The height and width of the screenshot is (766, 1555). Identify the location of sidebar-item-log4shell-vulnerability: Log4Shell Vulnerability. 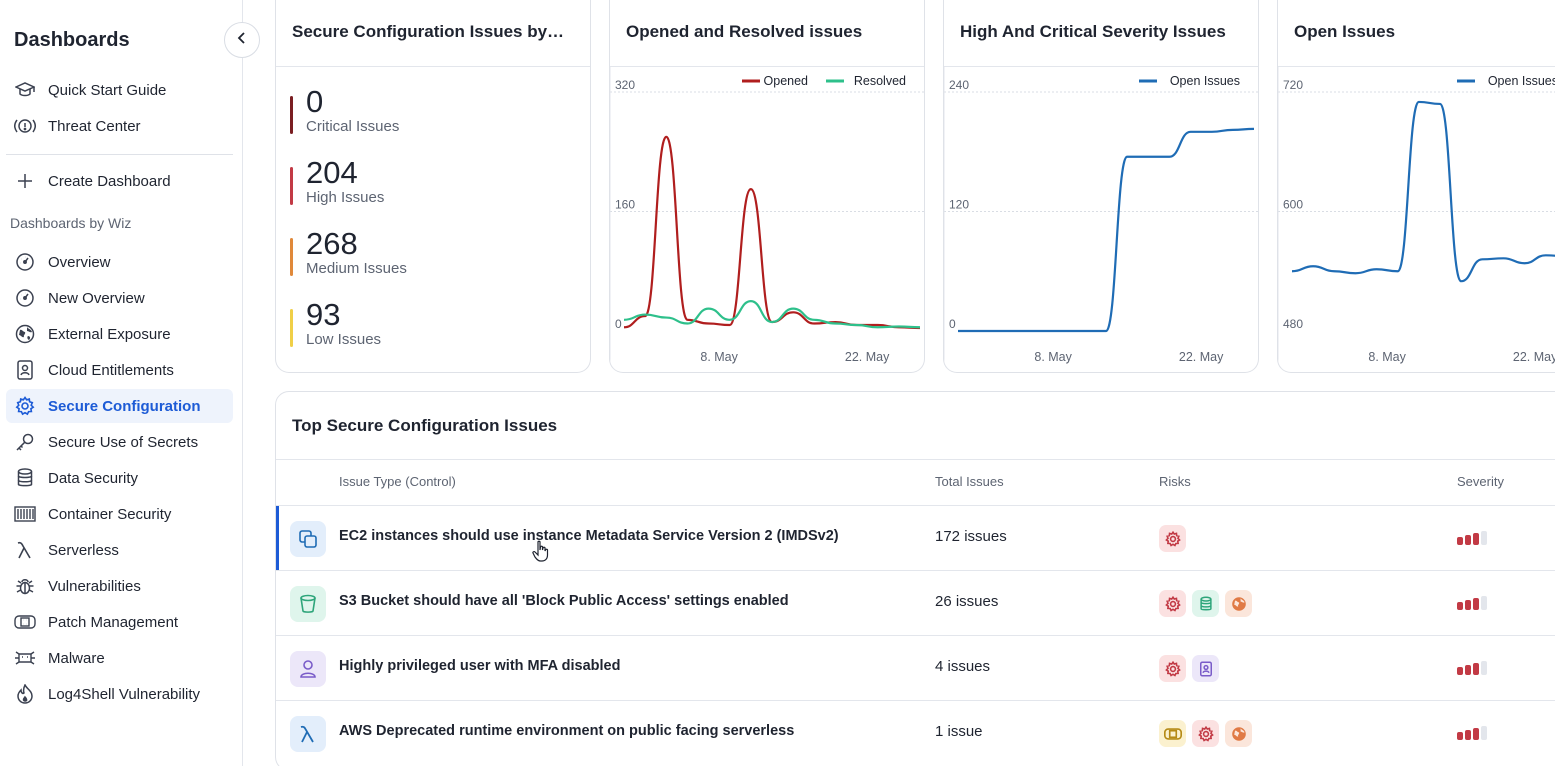
(119, 694).